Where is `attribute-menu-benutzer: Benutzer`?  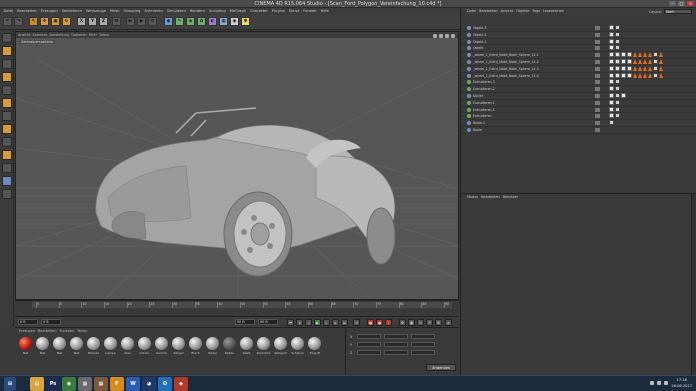 attribute-menu-benutzer: Benutzer is located at coordinates (510, 197).